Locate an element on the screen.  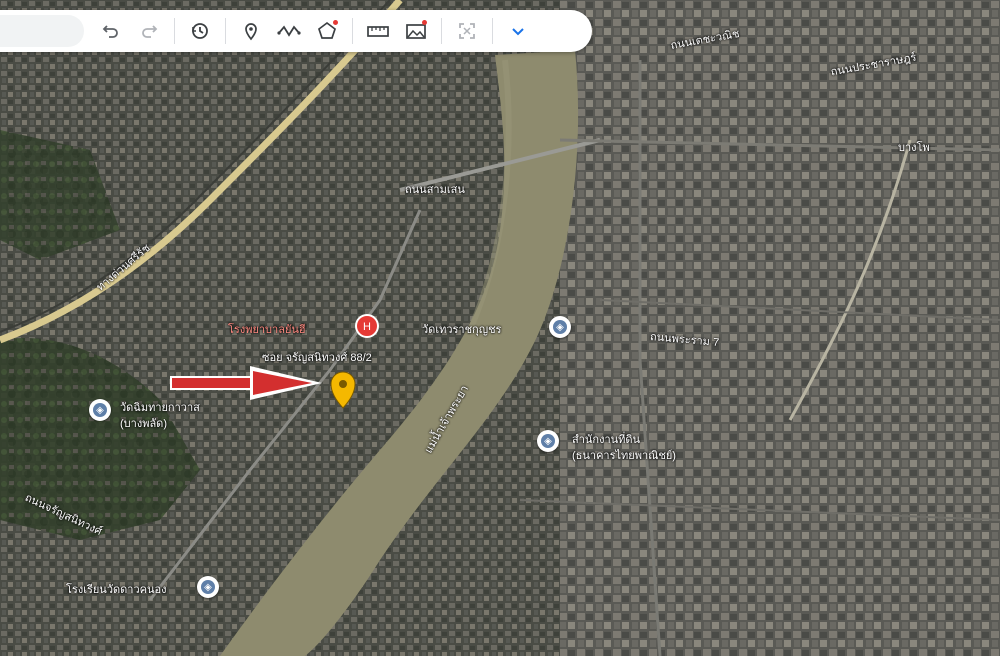
undo-icon is located at coordinates (110, 31).